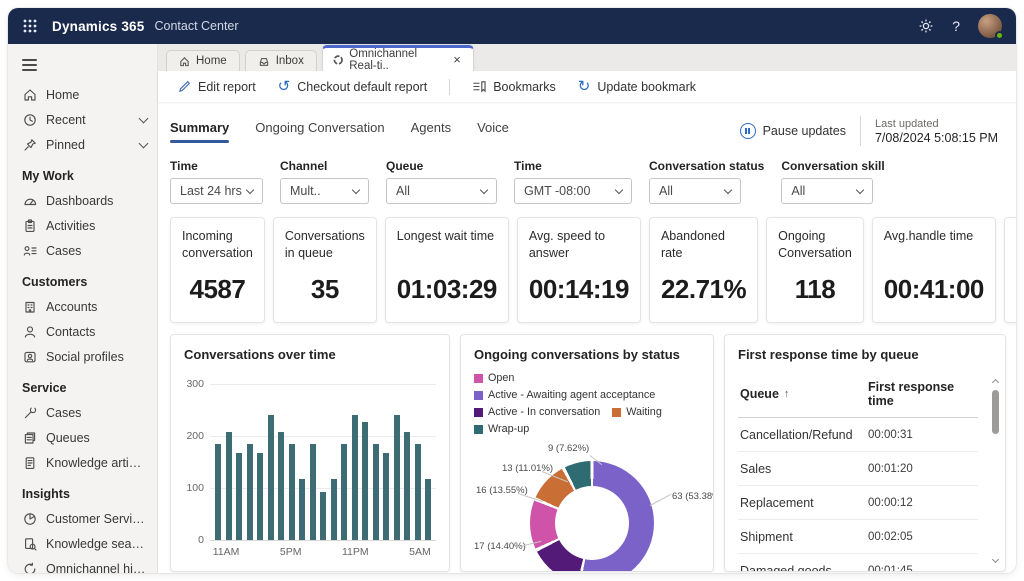  What do you see at coordinates (323, 540) in the screenshot?
I see `gridline` at bounding box center [323, 540].